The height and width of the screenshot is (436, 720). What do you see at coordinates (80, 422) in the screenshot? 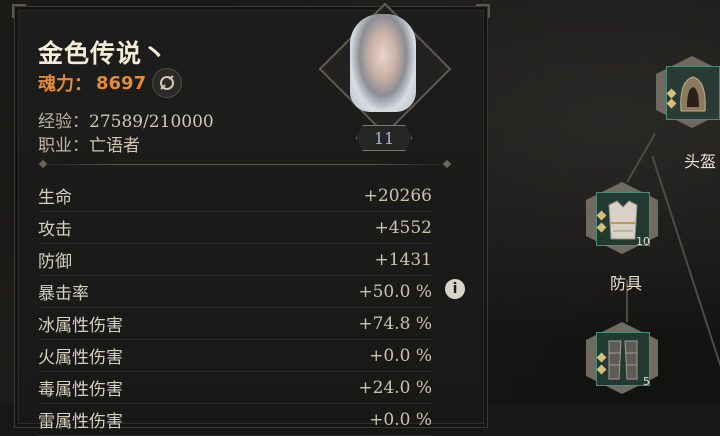
I see `stat-label: 雷属性伤害` at bounding box center [80, 422].